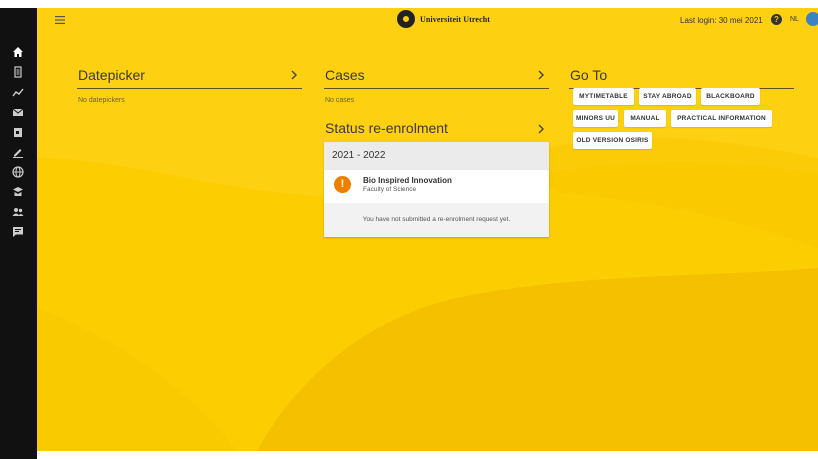 Image resolution: width=818 pixels, height=459 pixels. I want to click on language-switch: NL, so click(794, 19).